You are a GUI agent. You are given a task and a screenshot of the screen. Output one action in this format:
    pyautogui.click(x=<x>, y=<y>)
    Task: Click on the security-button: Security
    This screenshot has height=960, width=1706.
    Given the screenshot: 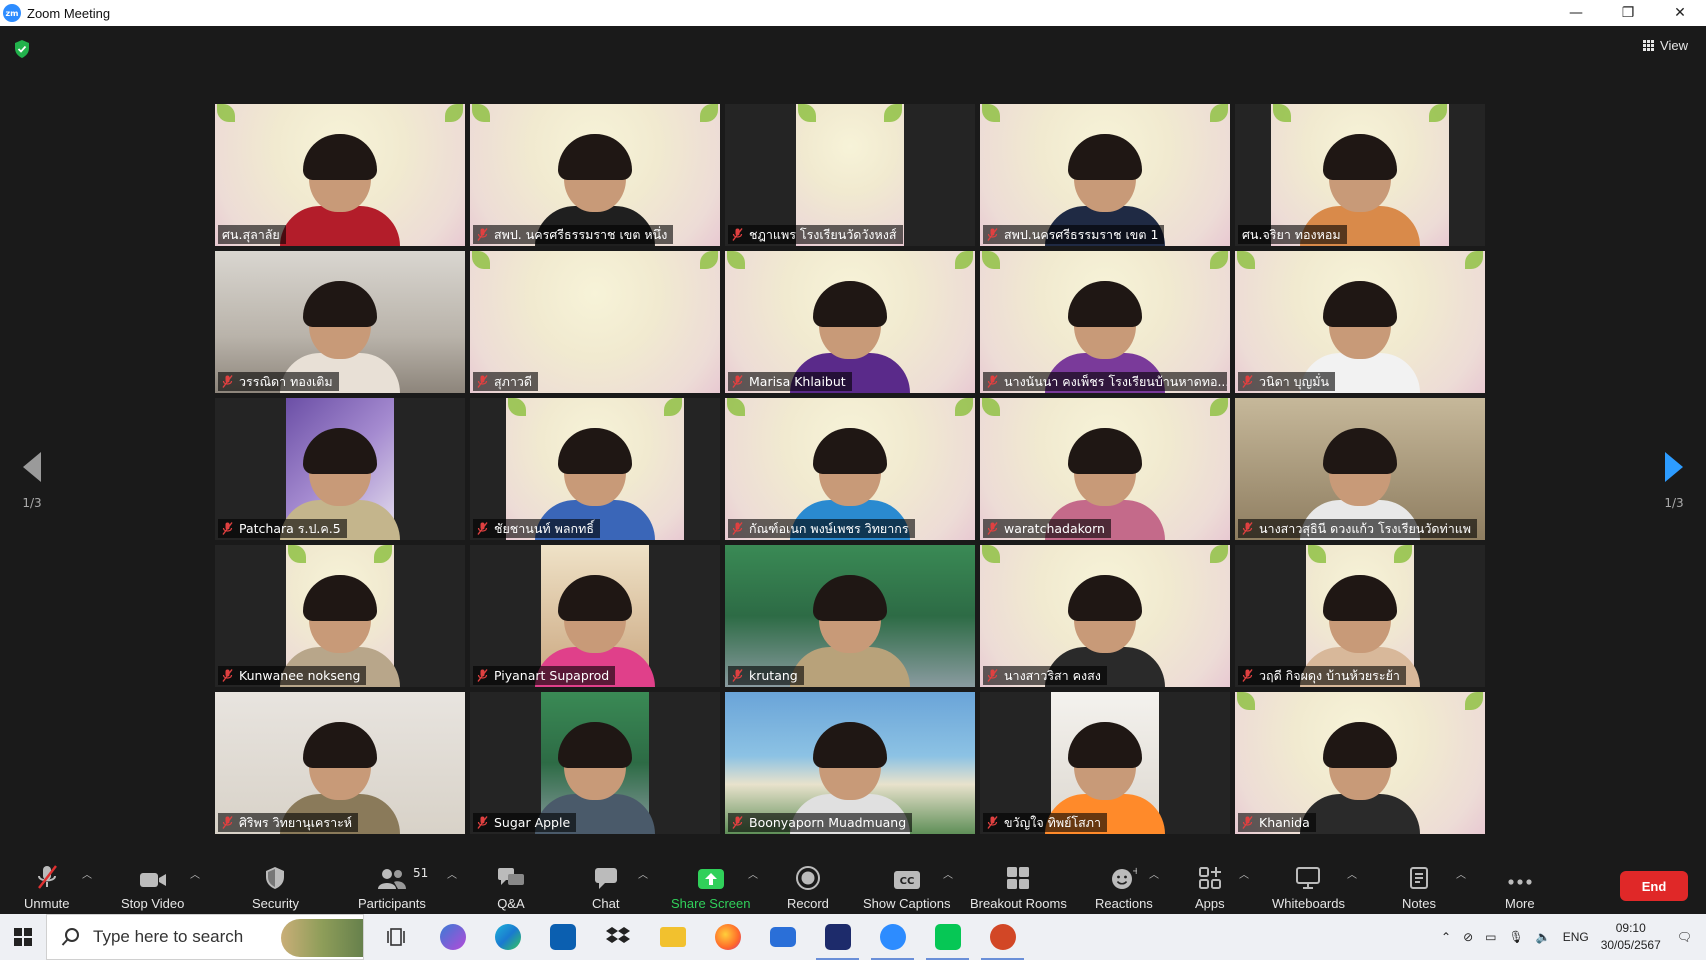 What is the action you would take?
    pyautogui.click(x=275, y=887)
    